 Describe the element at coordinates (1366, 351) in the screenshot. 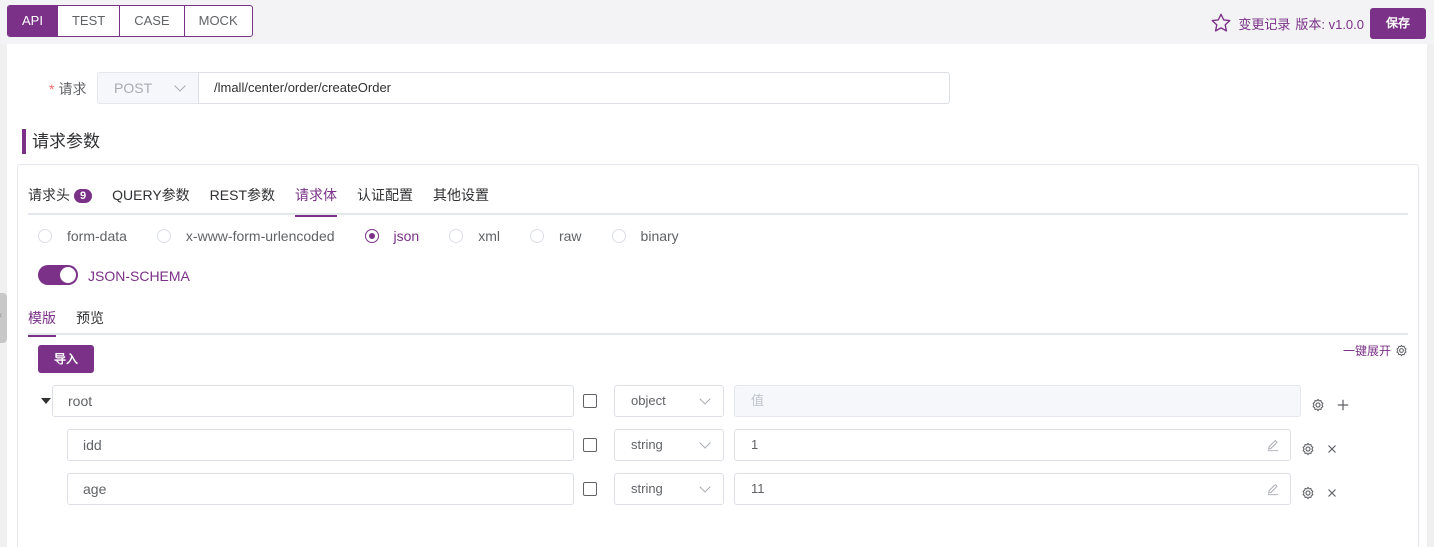

I see `expand-all-label: 一键展开` at that location.